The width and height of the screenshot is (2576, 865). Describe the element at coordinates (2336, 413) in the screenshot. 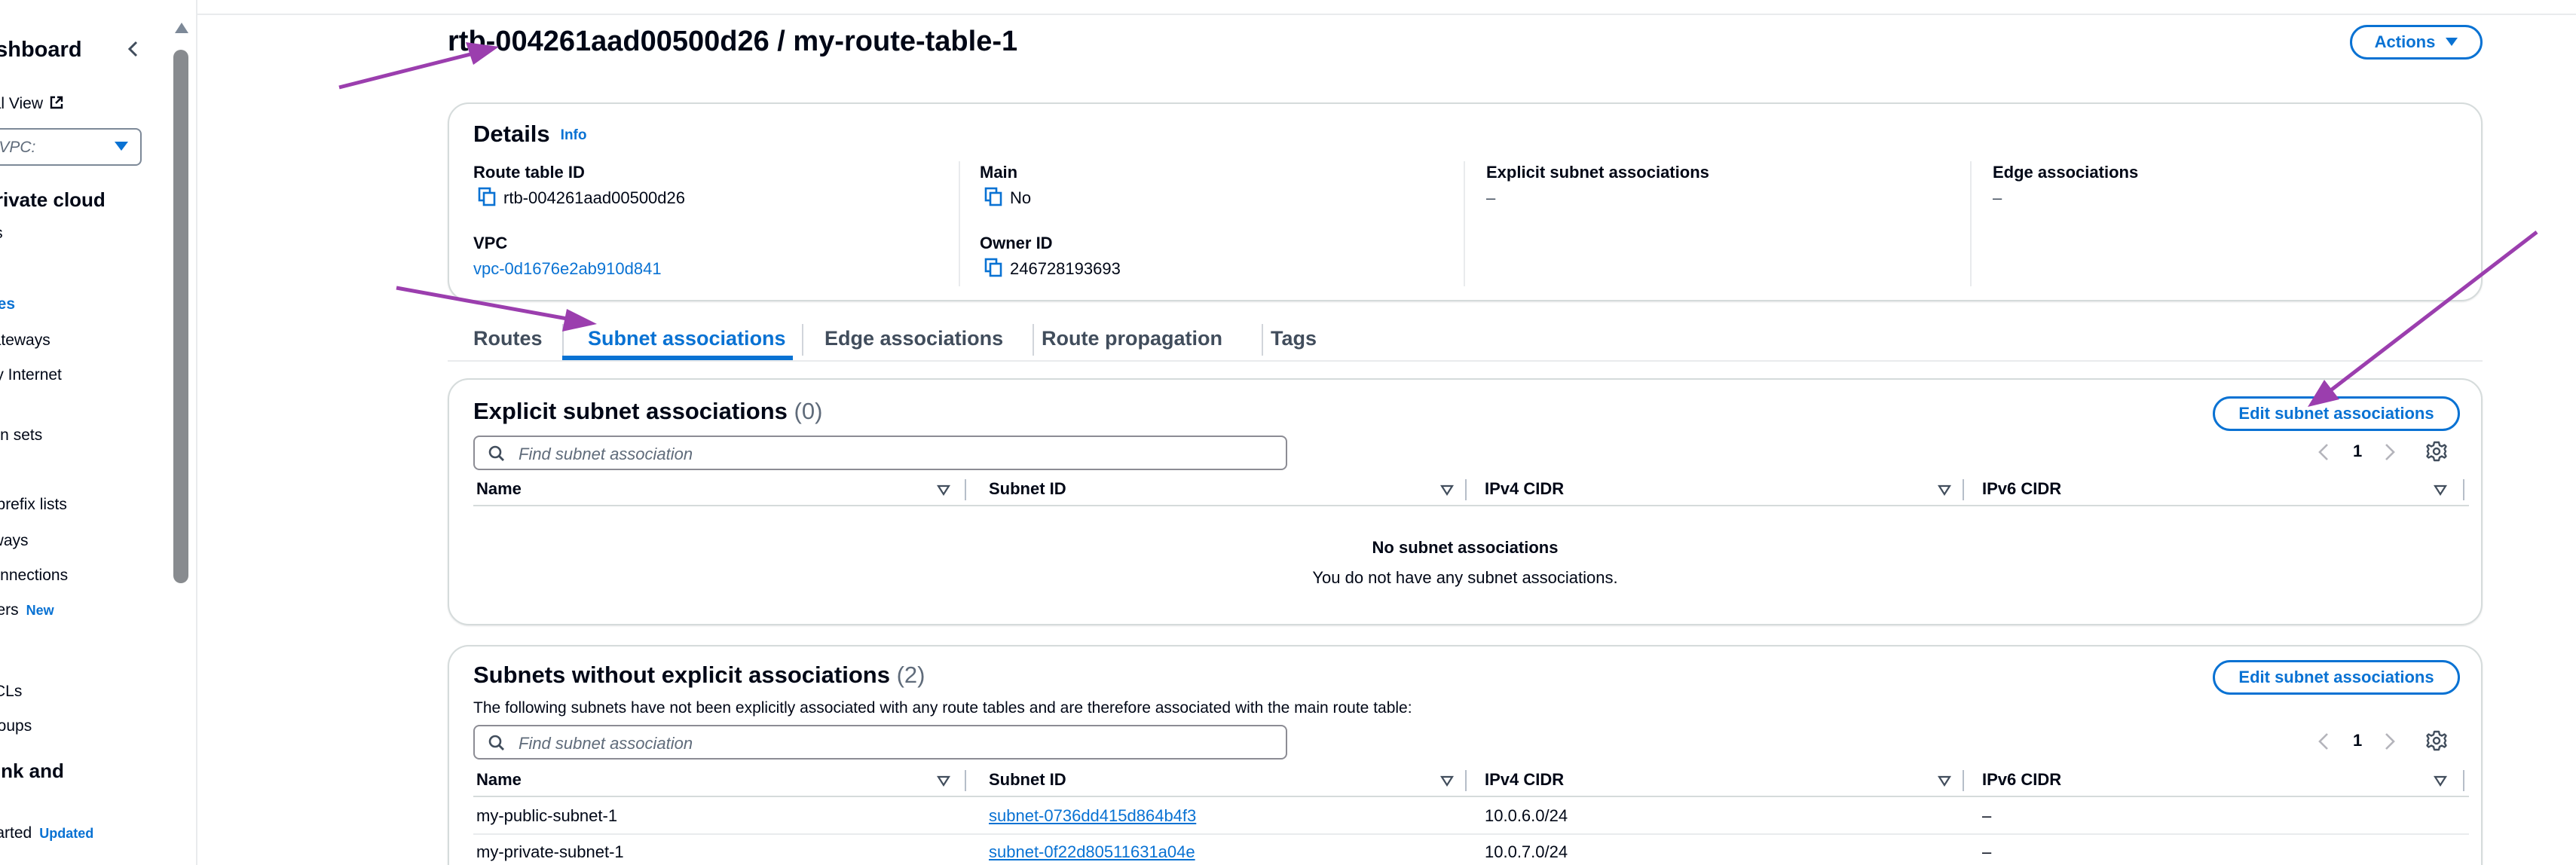

I see `edit-subnet-associations-button: Edit subnet associations` at that location.